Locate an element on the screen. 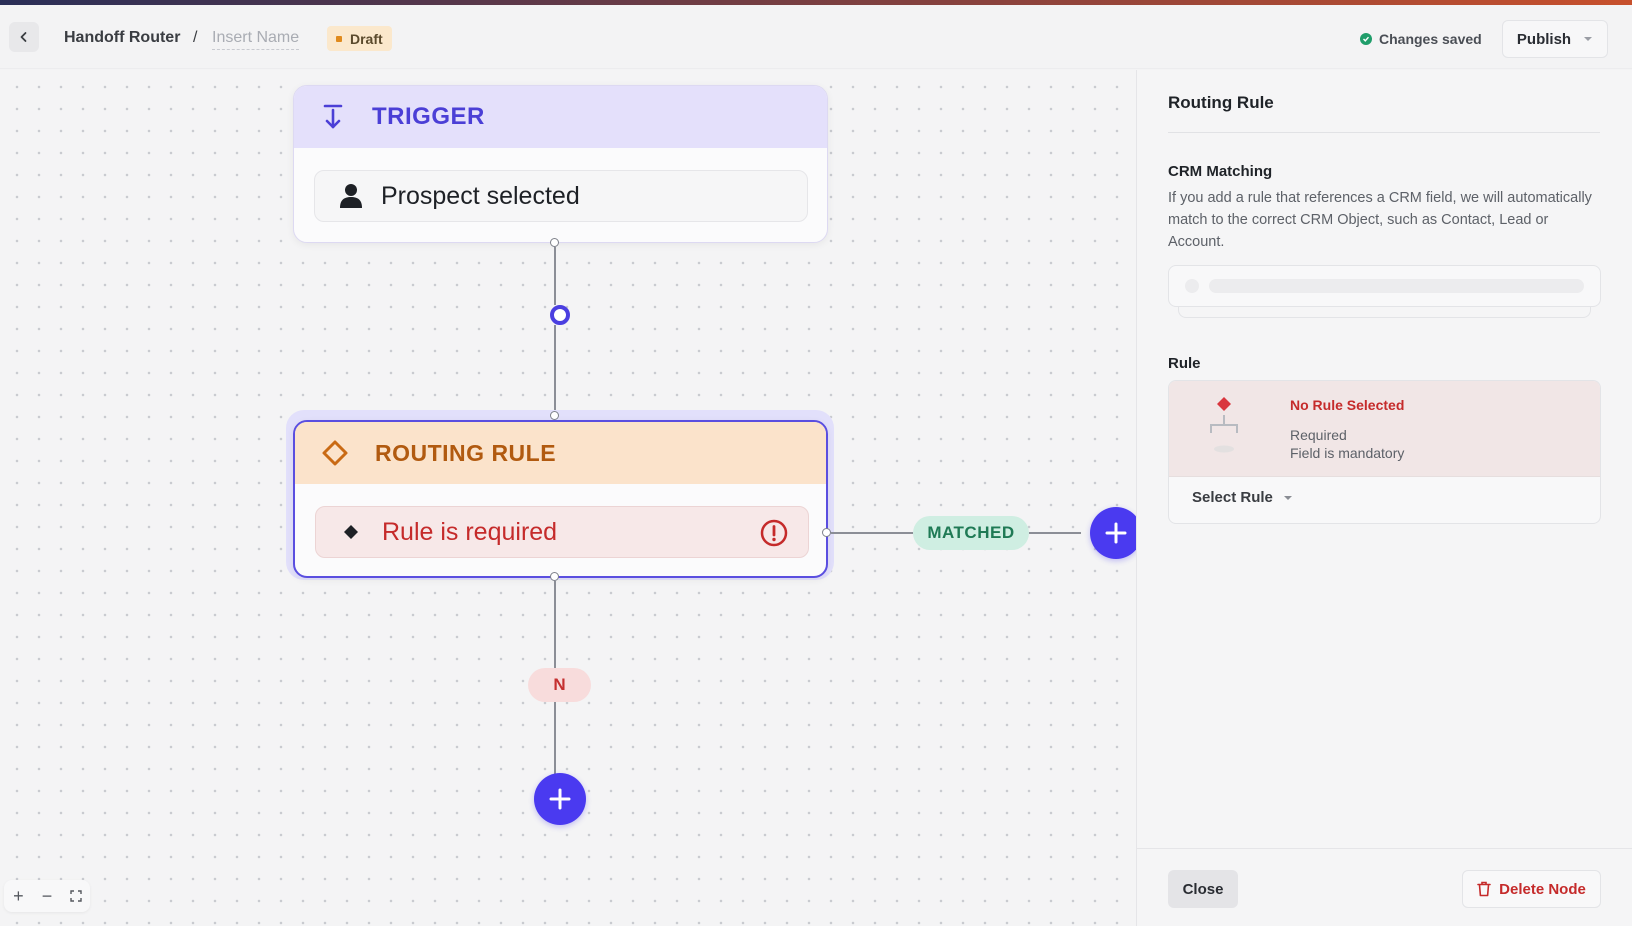 The image size is (1632, 926). delete-node-label: Delete Node is located at coordinates (1542, 889).